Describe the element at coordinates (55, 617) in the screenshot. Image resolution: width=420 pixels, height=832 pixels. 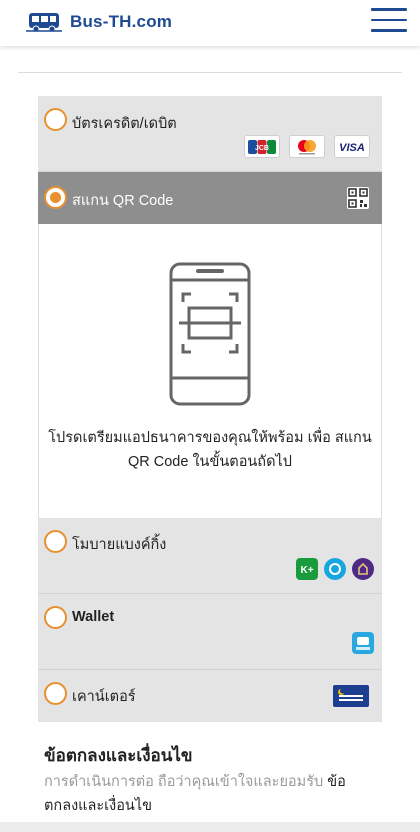
I see `radio-wallet` at that location.